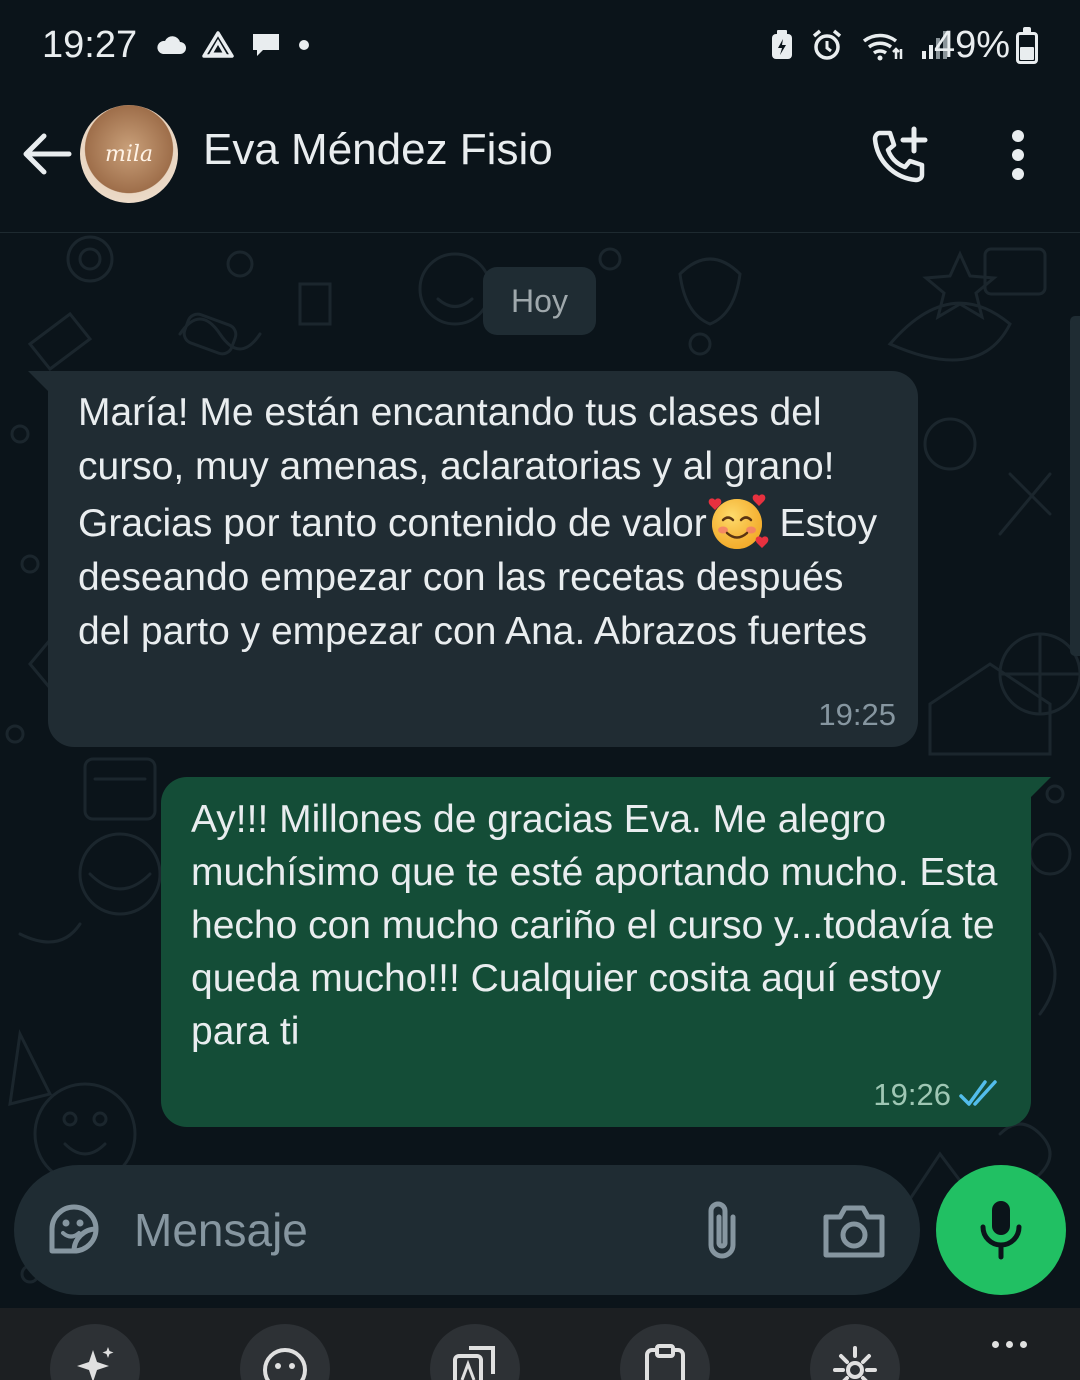  I want to click on message-time: 19:25, so click(857, 714).